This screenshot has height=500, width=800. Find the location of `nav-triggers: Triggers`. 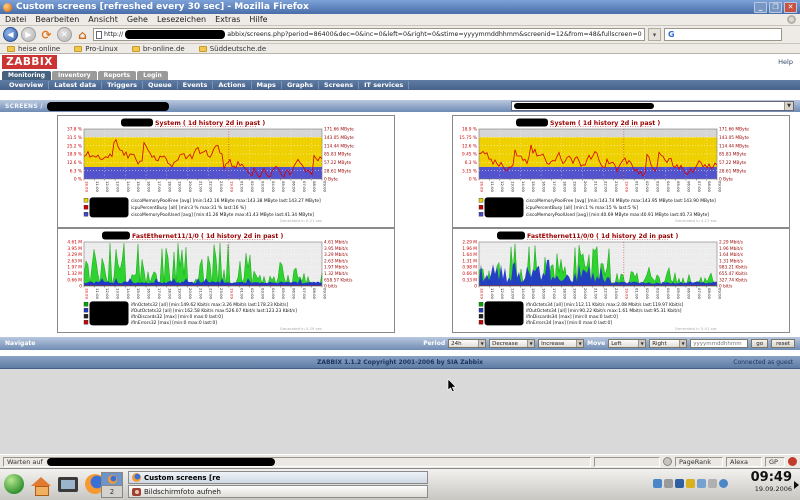

nav-triggers: Triggers is located at coordinates (123, 85).